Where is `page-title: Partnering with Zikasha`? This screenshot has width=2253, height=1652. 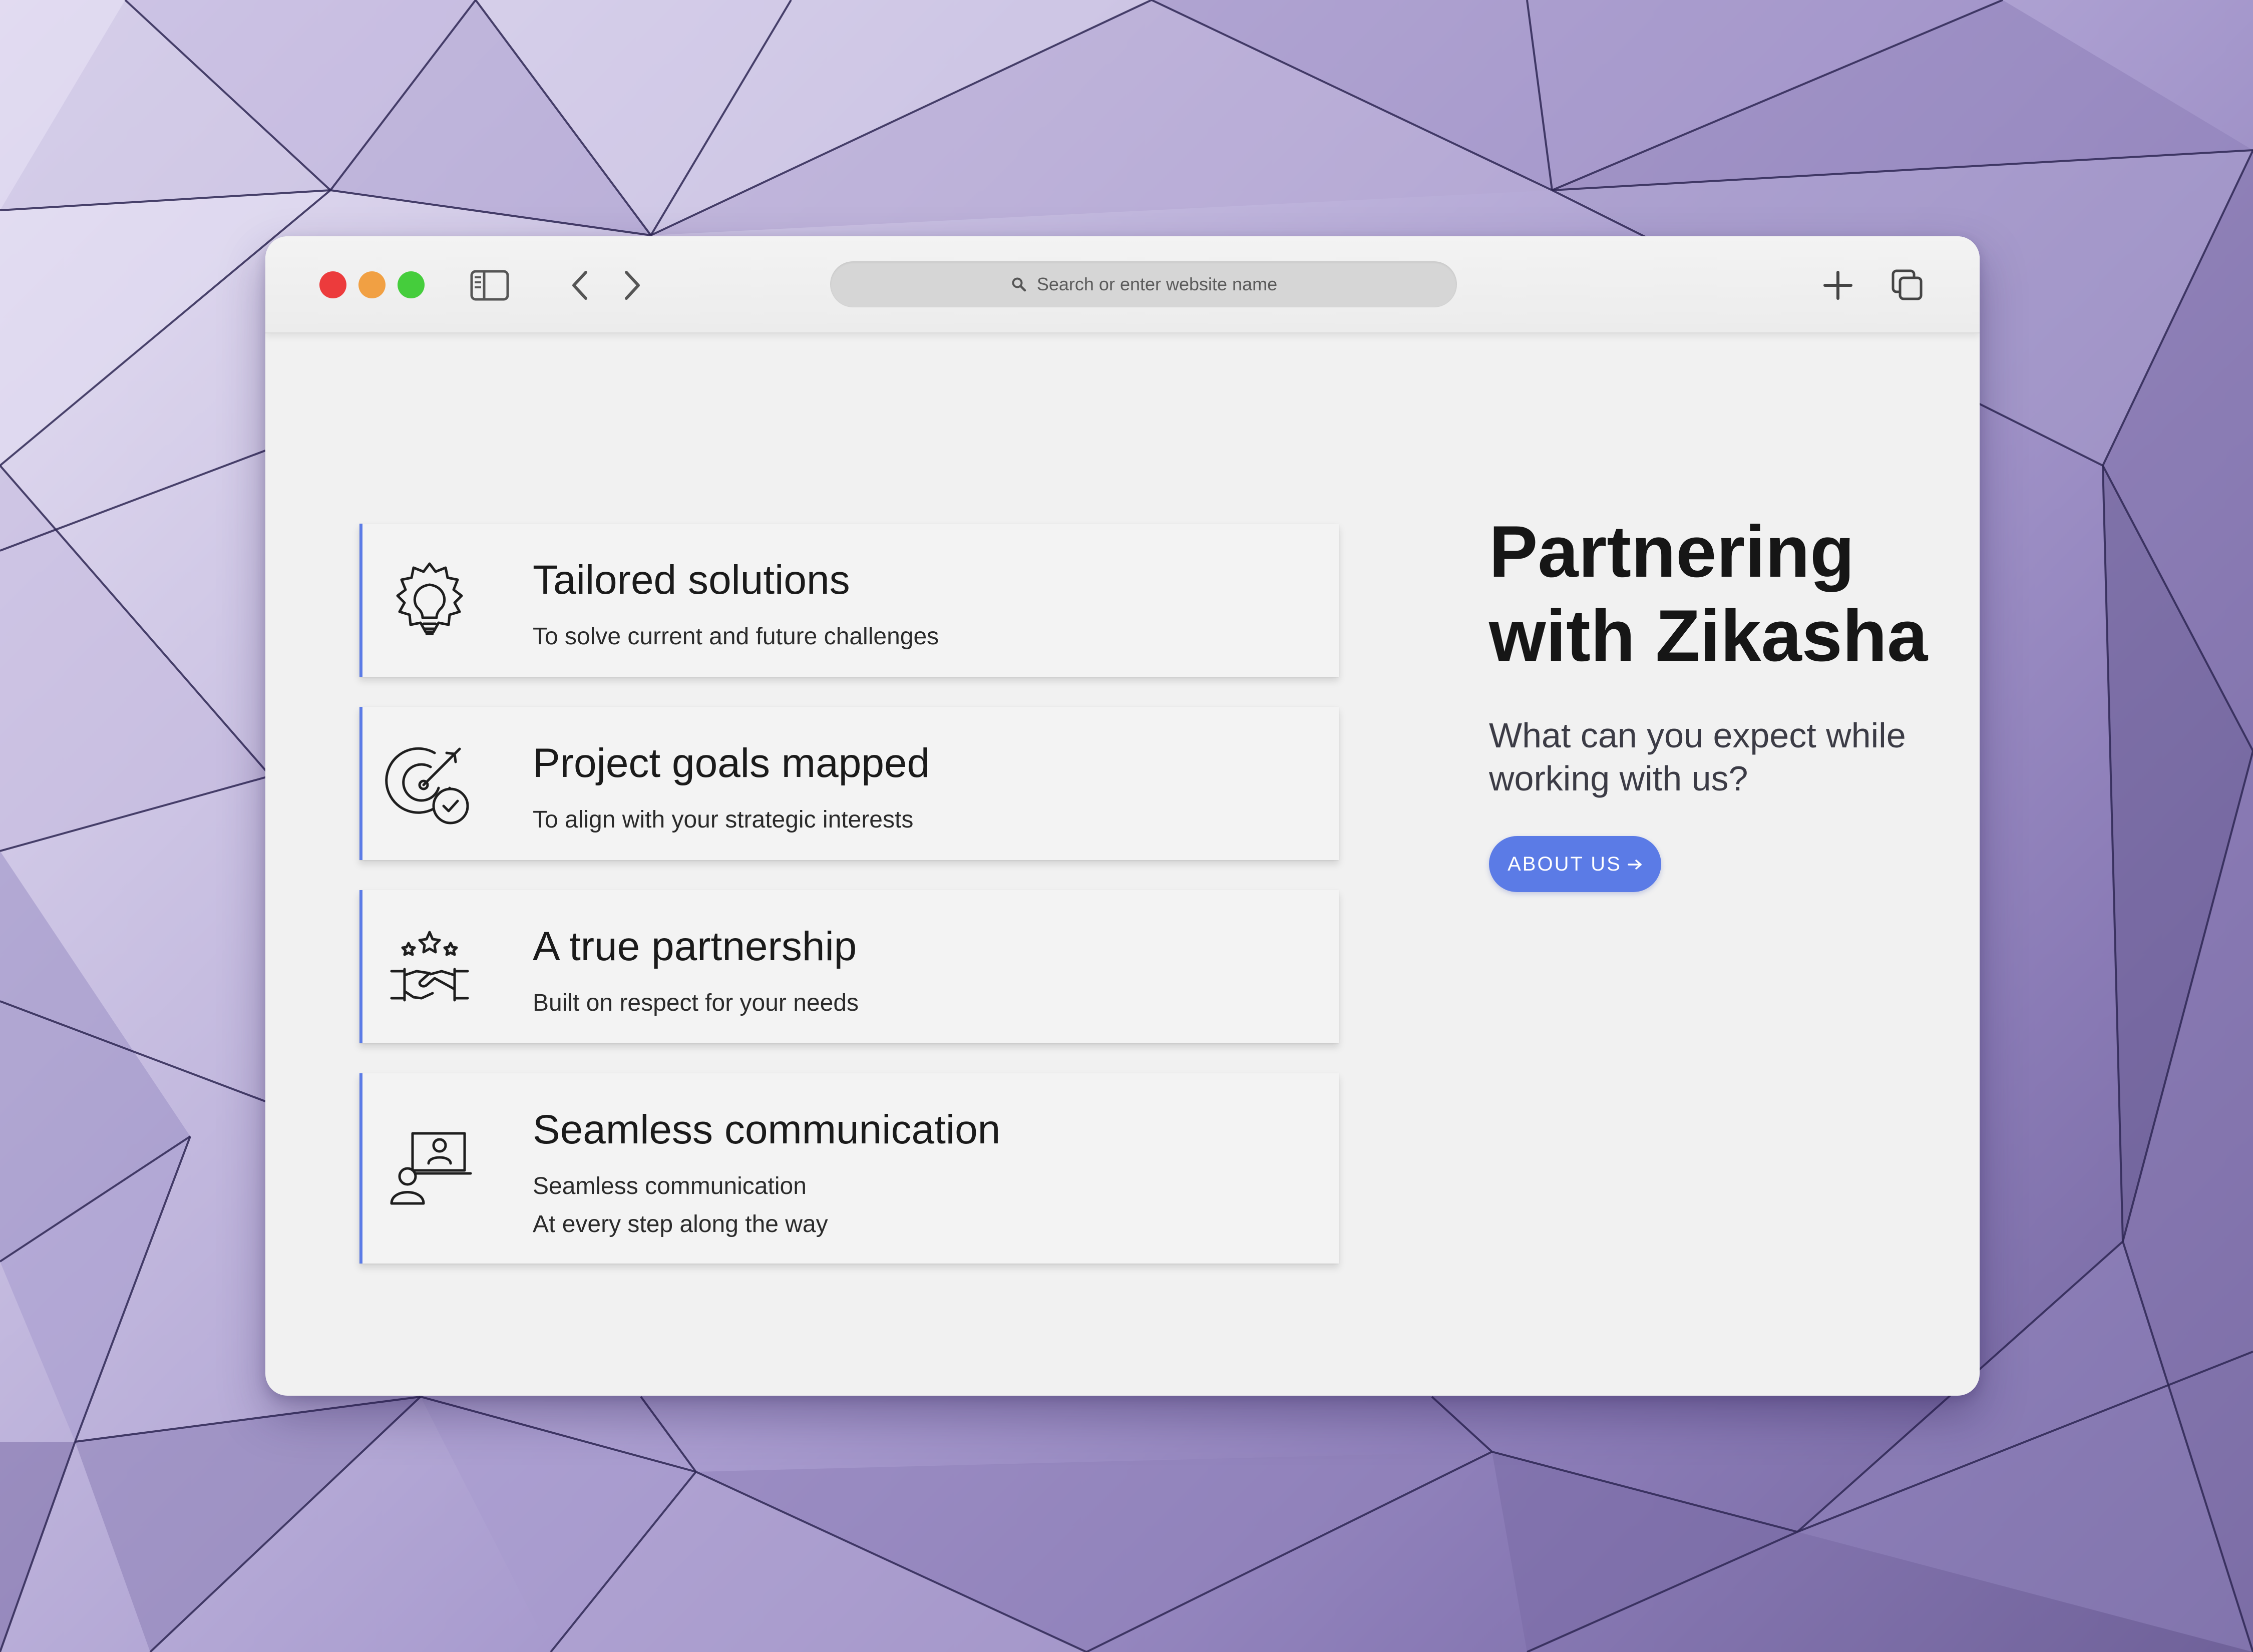
page-title: Partnering with Zikasha is located at coordinates (1708, 593).